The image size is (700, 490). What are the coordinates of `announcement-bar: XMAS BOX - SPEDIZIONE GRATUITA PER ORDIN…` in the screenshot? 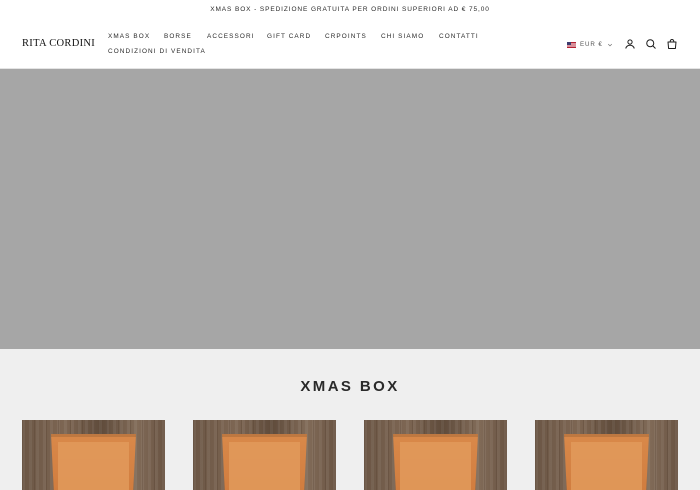 It's located at (350, 10).